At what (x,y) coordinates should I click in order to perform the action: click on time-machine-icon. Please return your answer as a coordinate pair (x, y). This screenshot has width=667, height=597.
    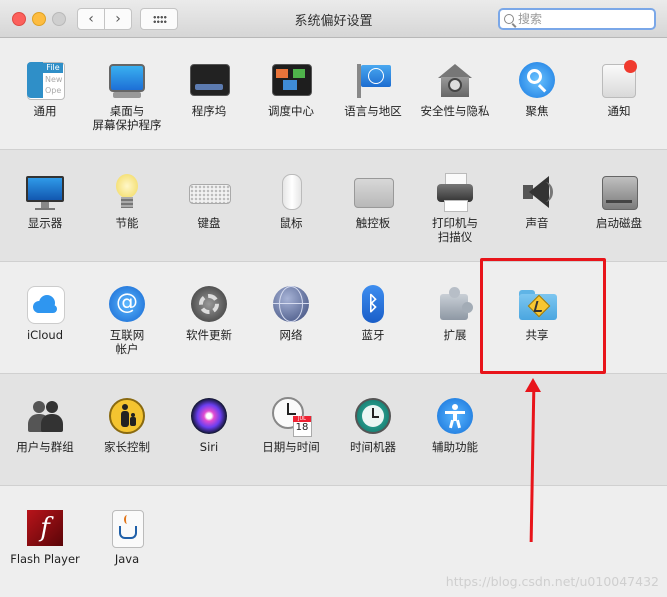
    Looking at the image, I should click on (373, 416).